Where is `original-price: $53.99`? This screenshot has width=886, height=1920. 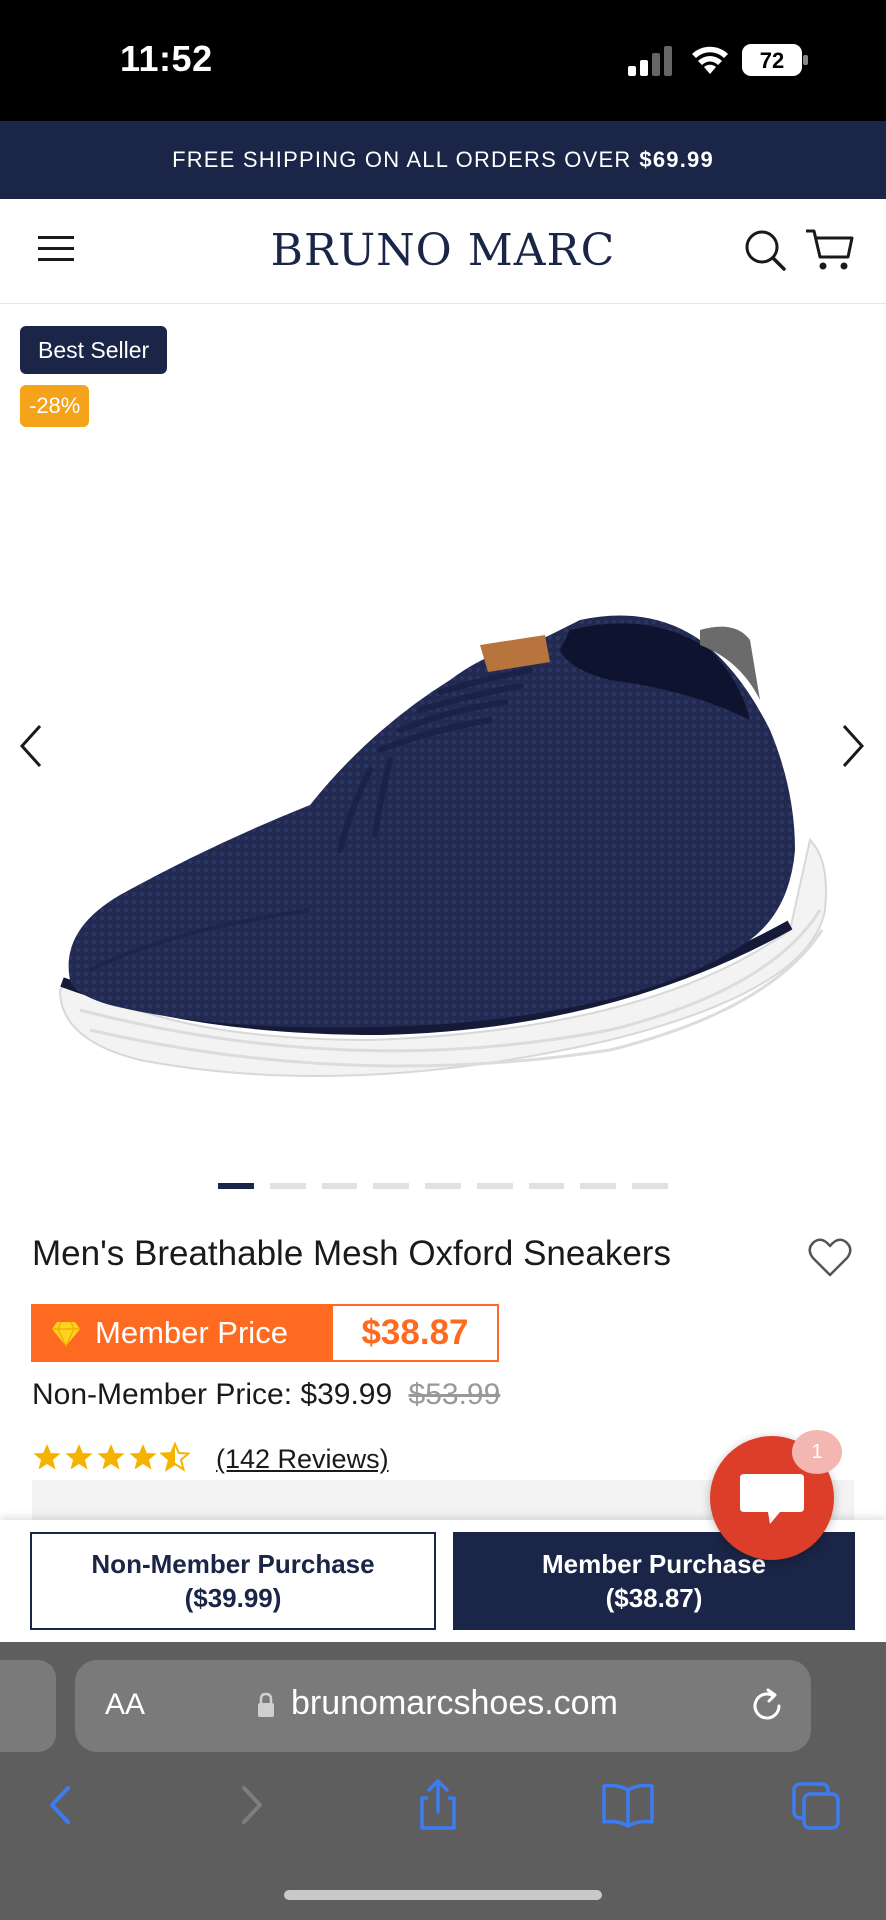 original-price: $53.99 is located at coordinates (454, 1394).